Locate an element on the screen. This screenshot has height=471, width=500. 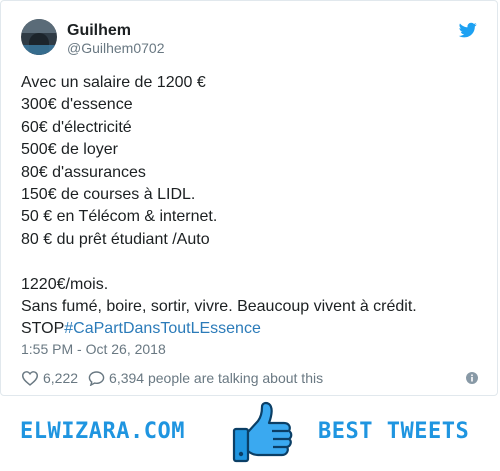
hashtag-link: #CaPartDansToutLEssence is located at coordinates (162, 328).